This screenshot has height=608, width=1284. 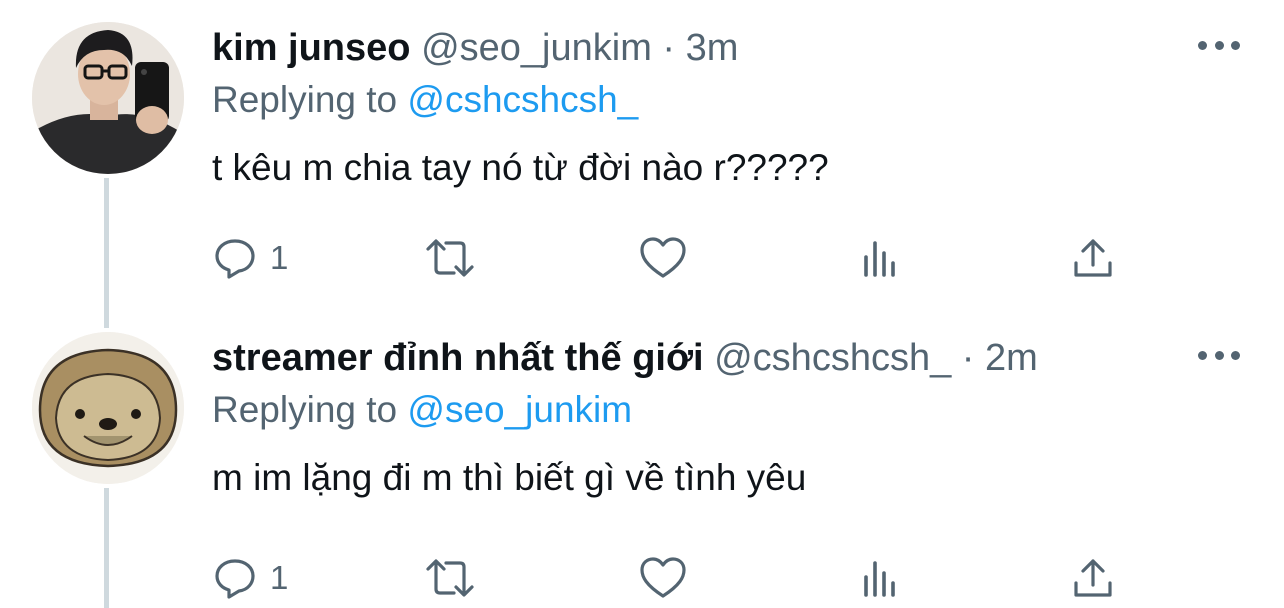 What do you see at coordinates (1011, 358) in the screenshot?
I see `timestamp: 2m` at bounding box center [1011, 358].